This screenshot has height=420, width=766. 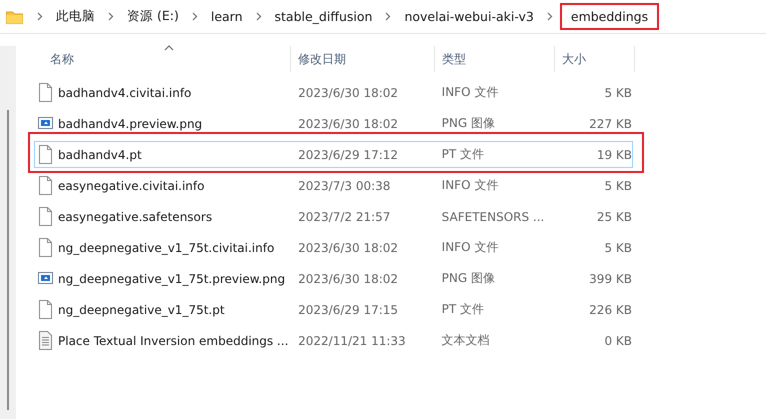 What do you see at coordinates (162, 59) in the screenshot?
I see `column-header: 名称` at bounding box center [162, 59].